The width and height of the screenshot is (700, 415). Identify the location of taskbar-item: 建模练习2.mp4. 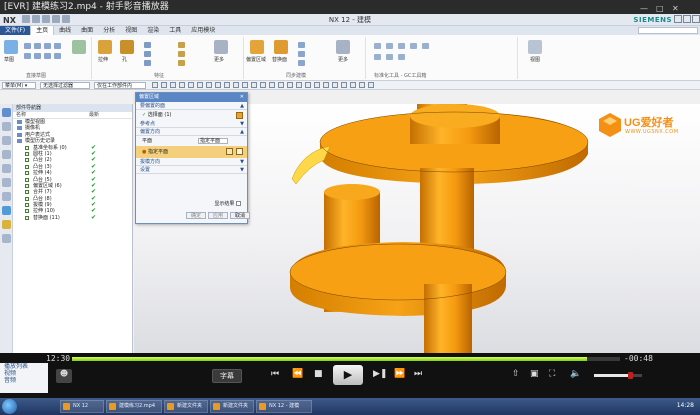
(134, 406).